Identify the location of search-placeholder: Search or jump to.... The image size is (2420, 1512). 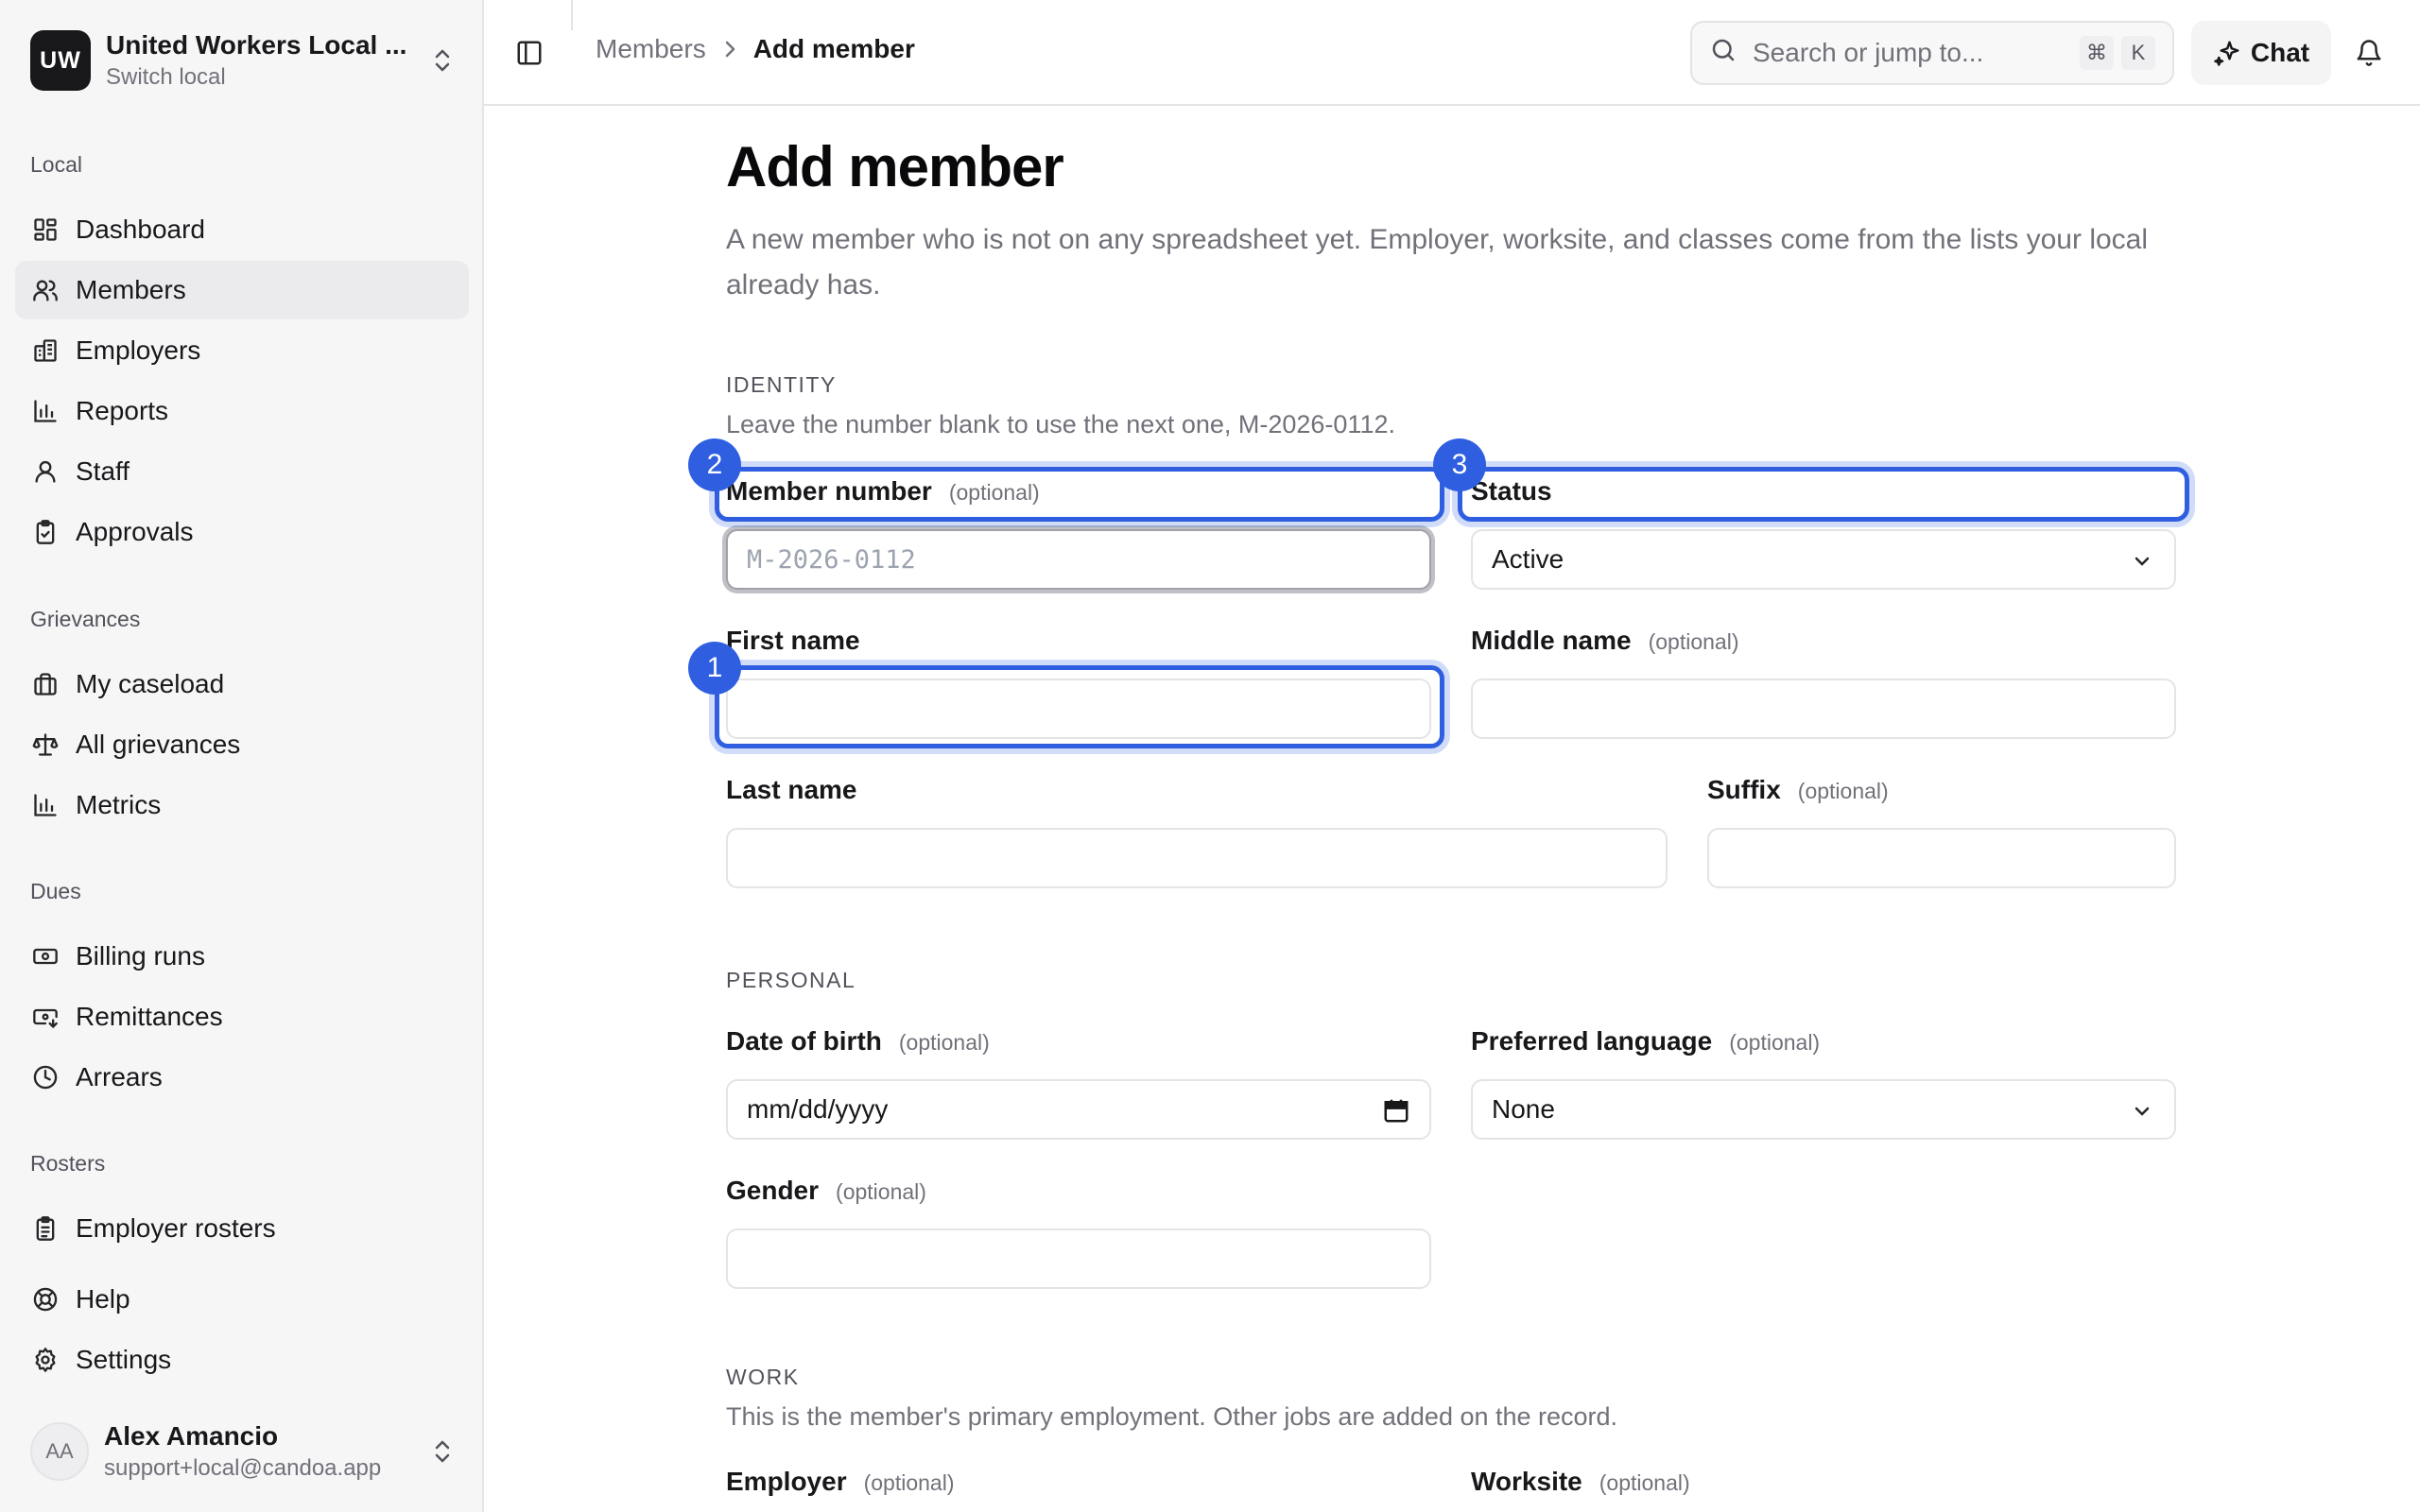
(1868, 52).